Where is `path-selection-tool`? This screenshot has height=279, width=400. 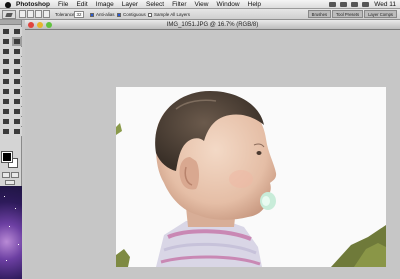
path-selection-tool is located at coordinates (6, 101).